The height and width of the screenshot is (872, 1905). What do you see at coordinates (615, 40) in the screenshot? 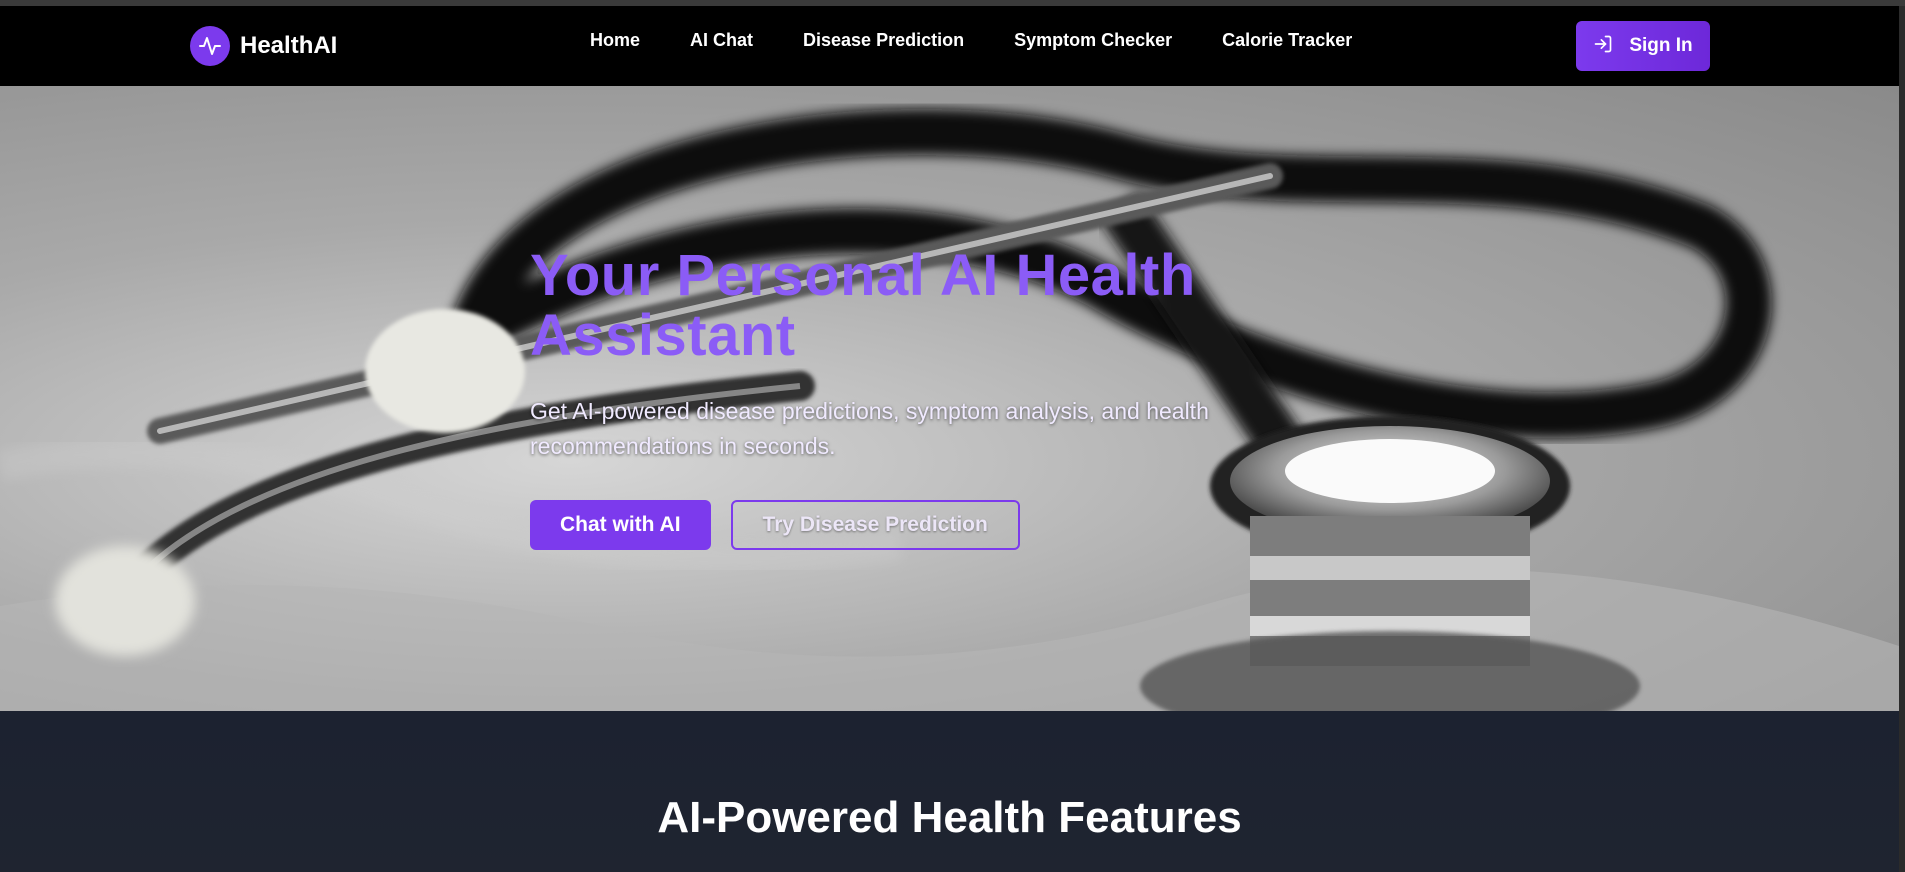
I see `nav-link-home: Home` at bounding box center [615, 40].